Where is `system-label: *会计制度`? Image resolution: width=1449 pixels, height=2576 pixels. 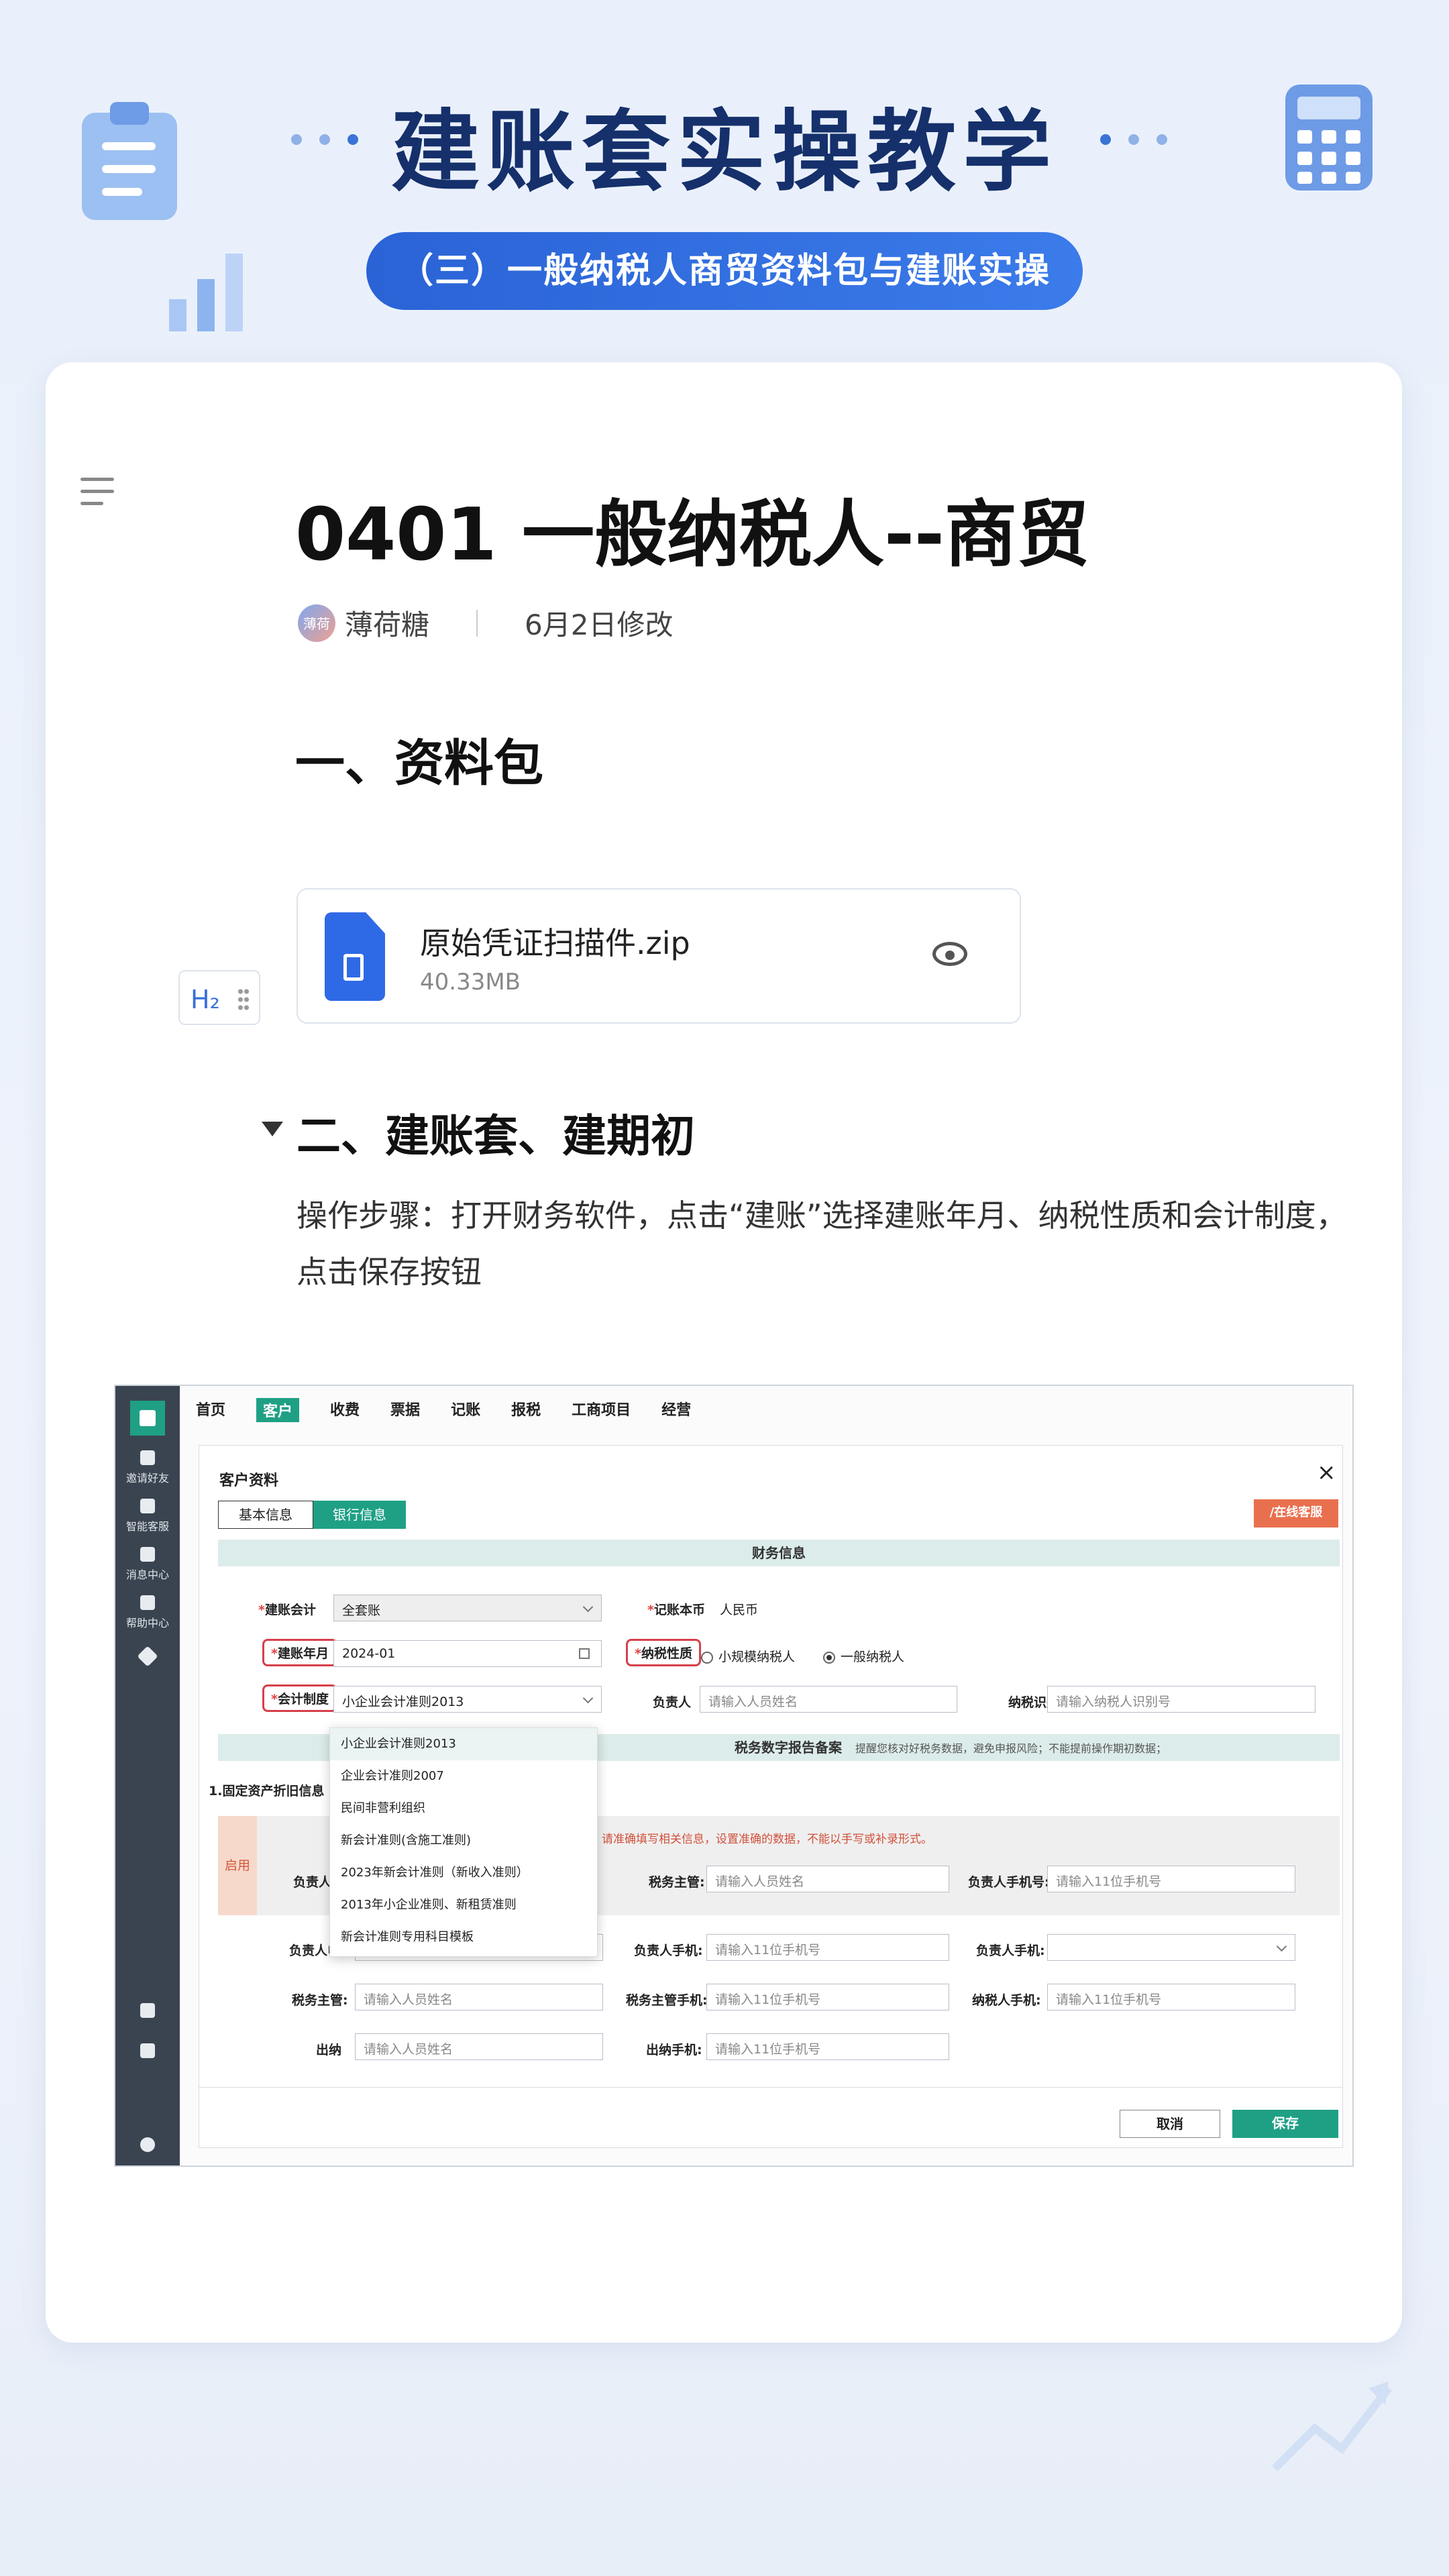 system-label: *会计制度 is located at coordinates (299, 1698).